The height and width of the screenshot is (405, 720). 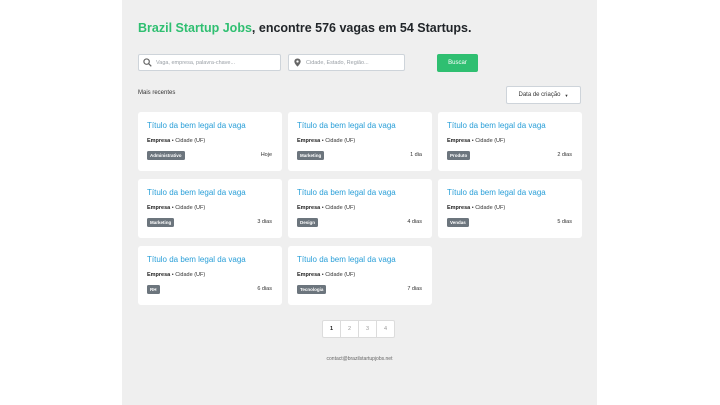 What do you see at coordinates (297, 62) in the screenshot?
I see `map-pin-icon` at bounding box center [297, 62].